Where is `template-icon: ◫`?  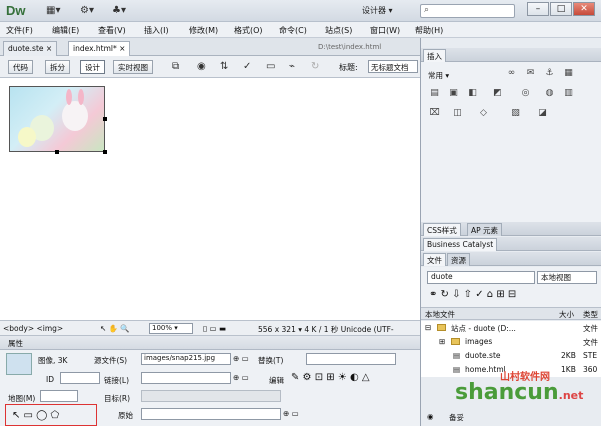 template-icon: ◫ is located at coordinates (457, 113).